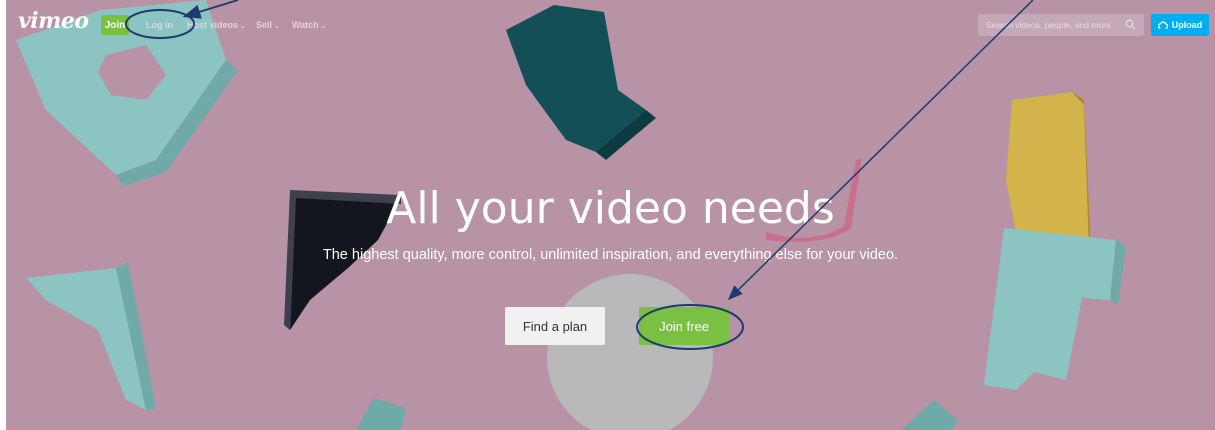  What do you see at coordinates (1162, 25) in the screenshot?
I see `upload-icon` at bounding box center [1162, 25].